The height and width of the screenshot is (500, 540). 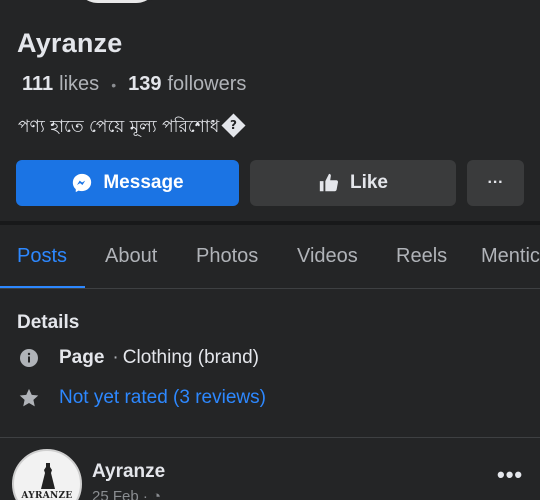 I want to click on tab-videos: Videos, so click(x=327, y=257).